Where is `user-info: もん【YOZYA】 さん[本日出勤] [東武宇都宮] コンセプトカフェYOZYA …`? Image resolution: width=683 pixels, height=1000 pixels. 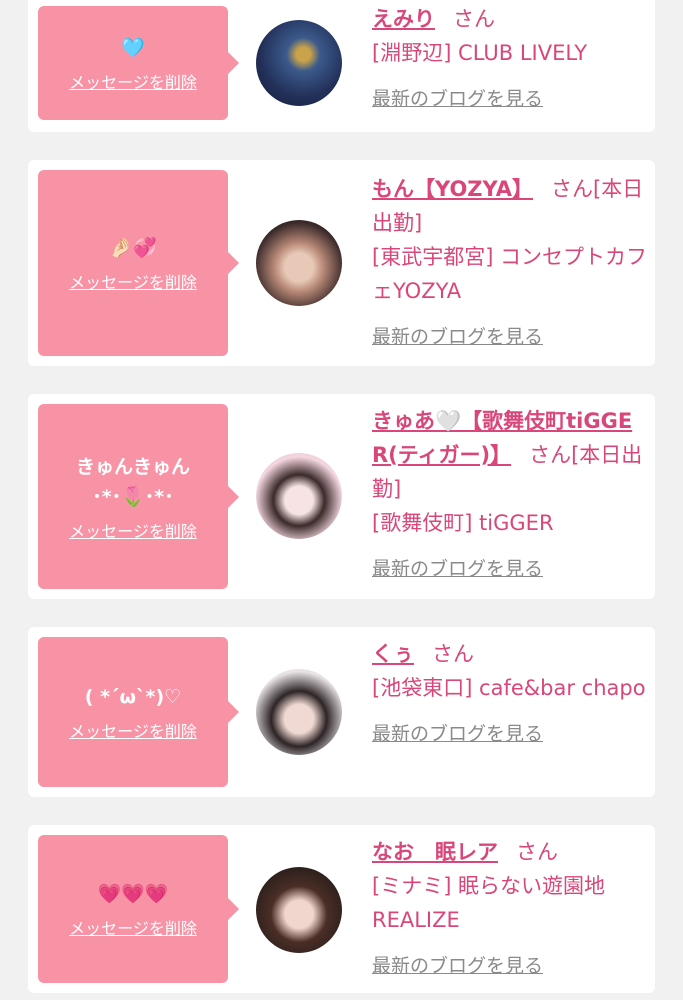 user-info: もん【YOZYA】 さん[本日出勤] [東武宇都宮] コンセプトカフェYOZYA … is located at coordinates (510, 263).